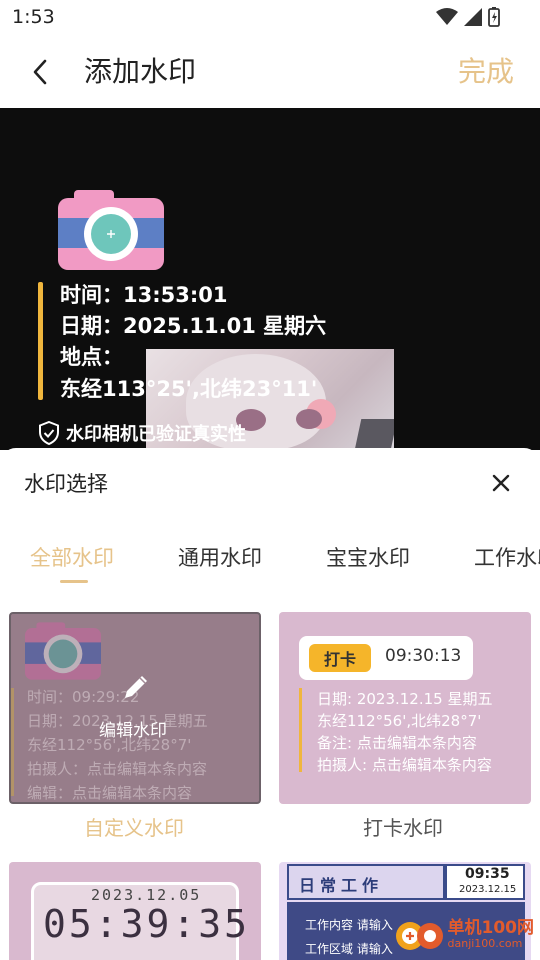 The height and width of the screenshot is (960, 540). Describe the element at coordinates (488, 889) in the screenshot. I see `work-date: 2023.12.15` at that location.